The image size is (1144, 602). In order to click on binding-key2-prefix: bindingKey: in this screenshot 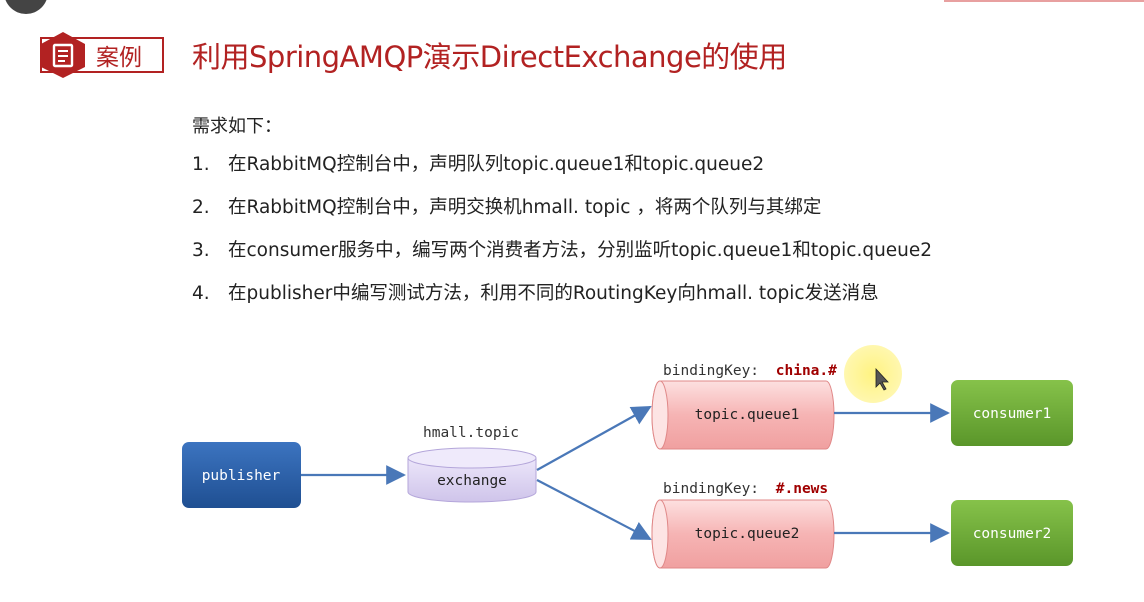, I will do `click(711, 489)`.